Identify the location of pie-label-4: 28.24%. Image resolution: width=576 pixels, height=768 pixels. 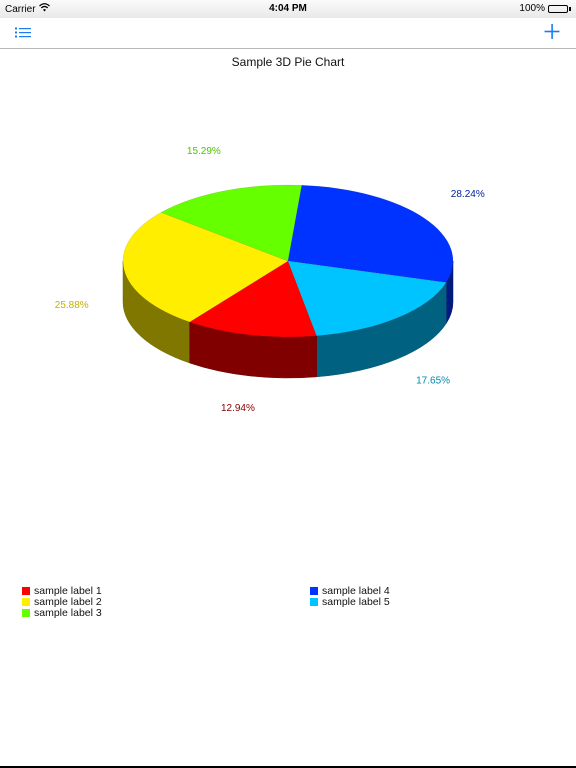
(468, 194).